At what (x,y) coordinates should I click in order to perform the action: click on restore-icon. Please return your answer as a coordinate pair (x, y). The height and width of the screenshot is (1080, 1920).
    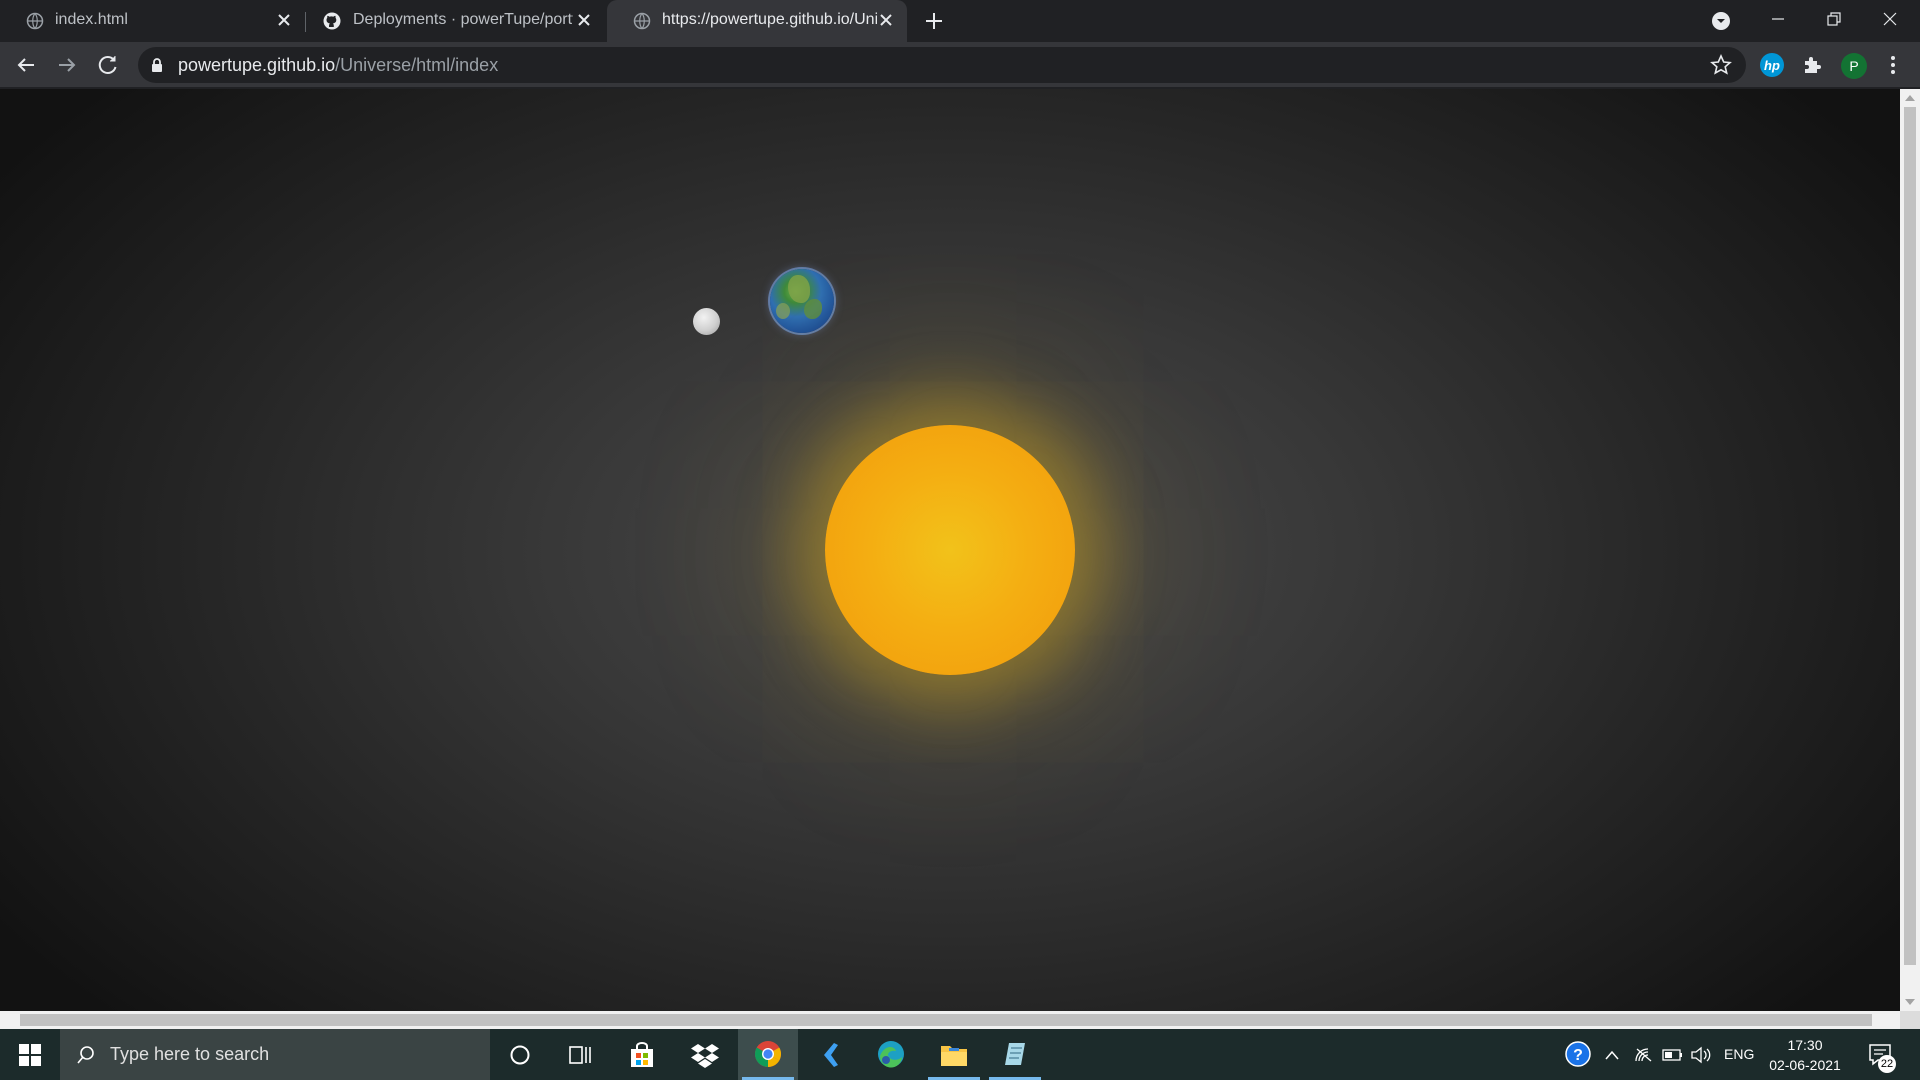
    Looking at the image, I should click on (1834, 19).